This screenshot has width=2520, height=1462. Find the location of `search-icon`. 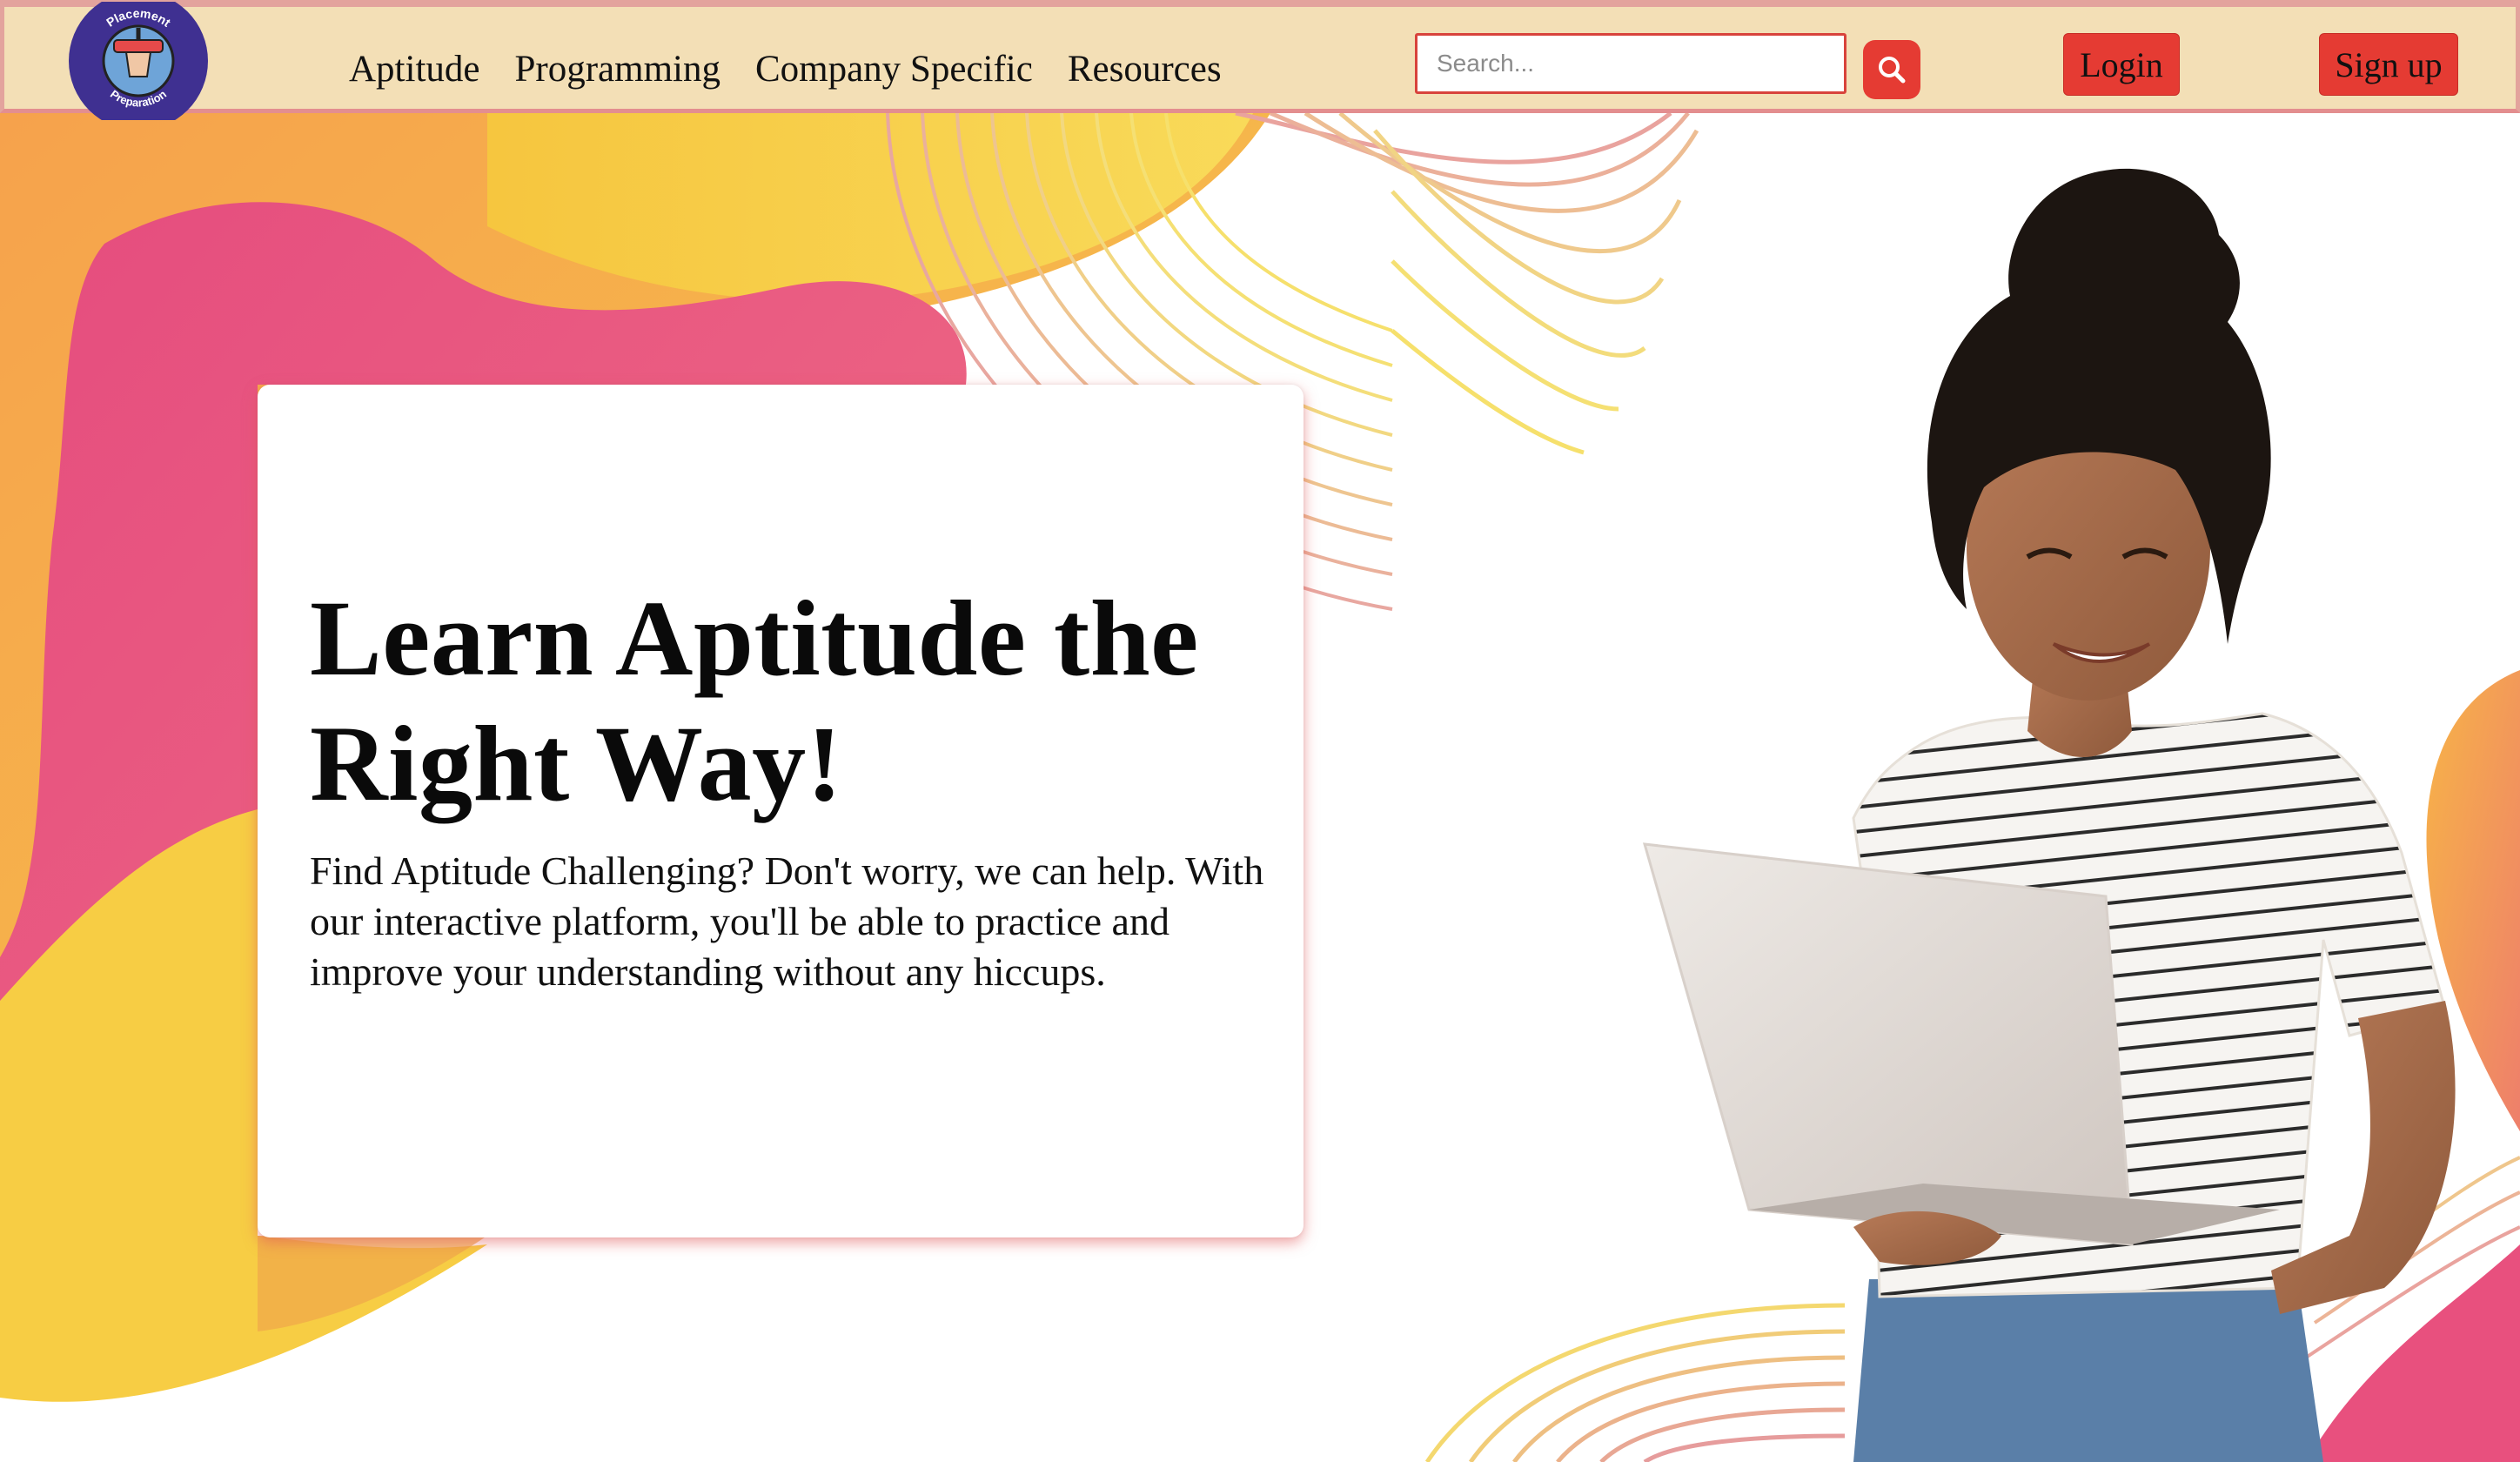

search-icon is located at coordinates (1893, 70).